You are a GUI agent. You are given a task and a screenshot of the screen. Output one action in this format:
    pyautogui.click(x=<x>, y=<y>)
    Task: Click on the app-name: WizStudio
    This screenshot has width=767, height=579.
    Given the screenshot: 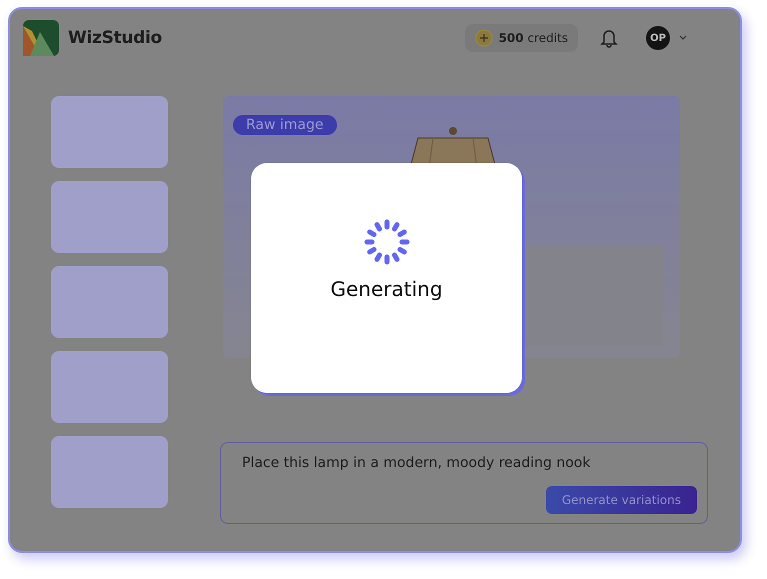 What is the action you would take?
    pyautogui.click(x=115, y=38)
    